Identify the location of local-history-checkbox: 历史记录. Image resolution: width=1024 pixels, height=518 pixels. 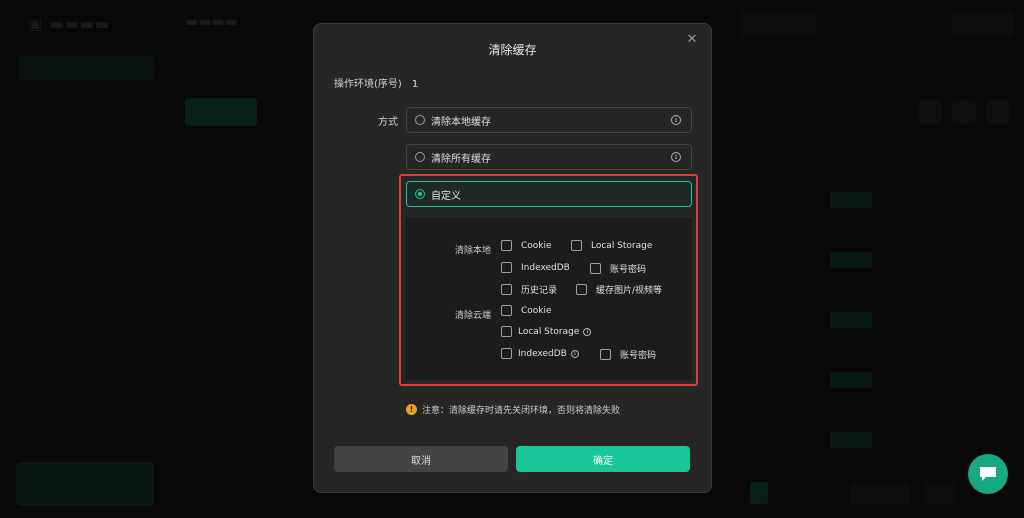
(529, 289).